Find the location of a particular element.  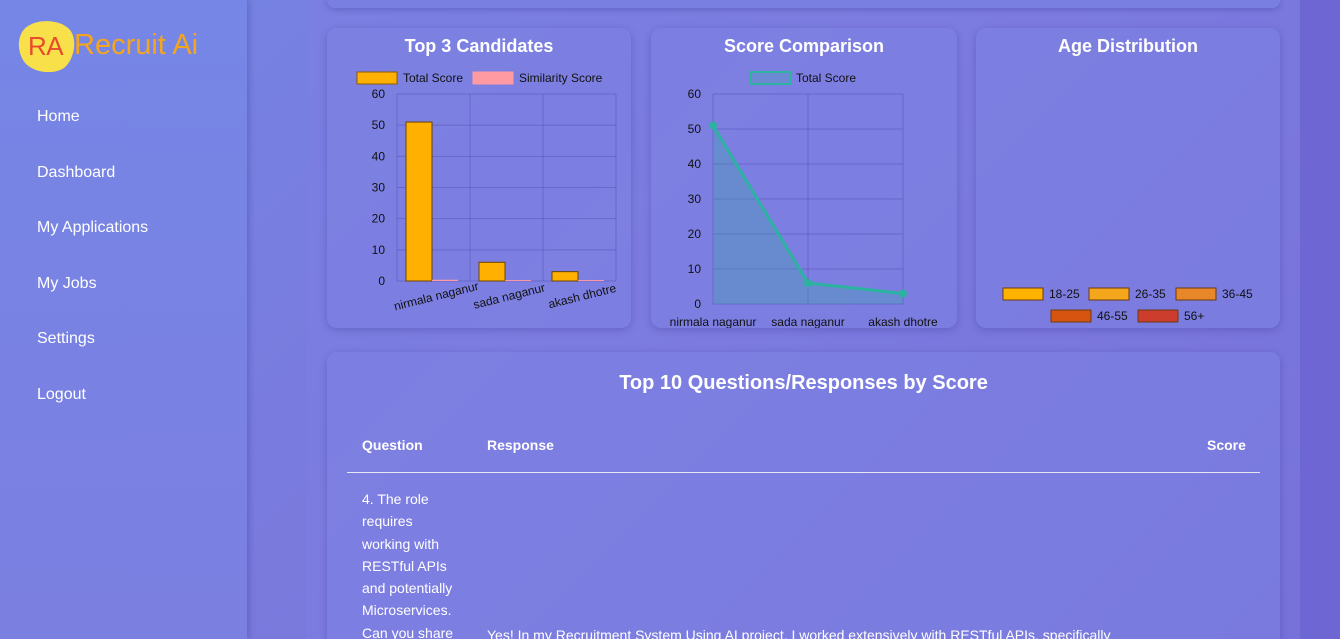

logo-text: Recruit Ai is located at coordinates (136, 45).